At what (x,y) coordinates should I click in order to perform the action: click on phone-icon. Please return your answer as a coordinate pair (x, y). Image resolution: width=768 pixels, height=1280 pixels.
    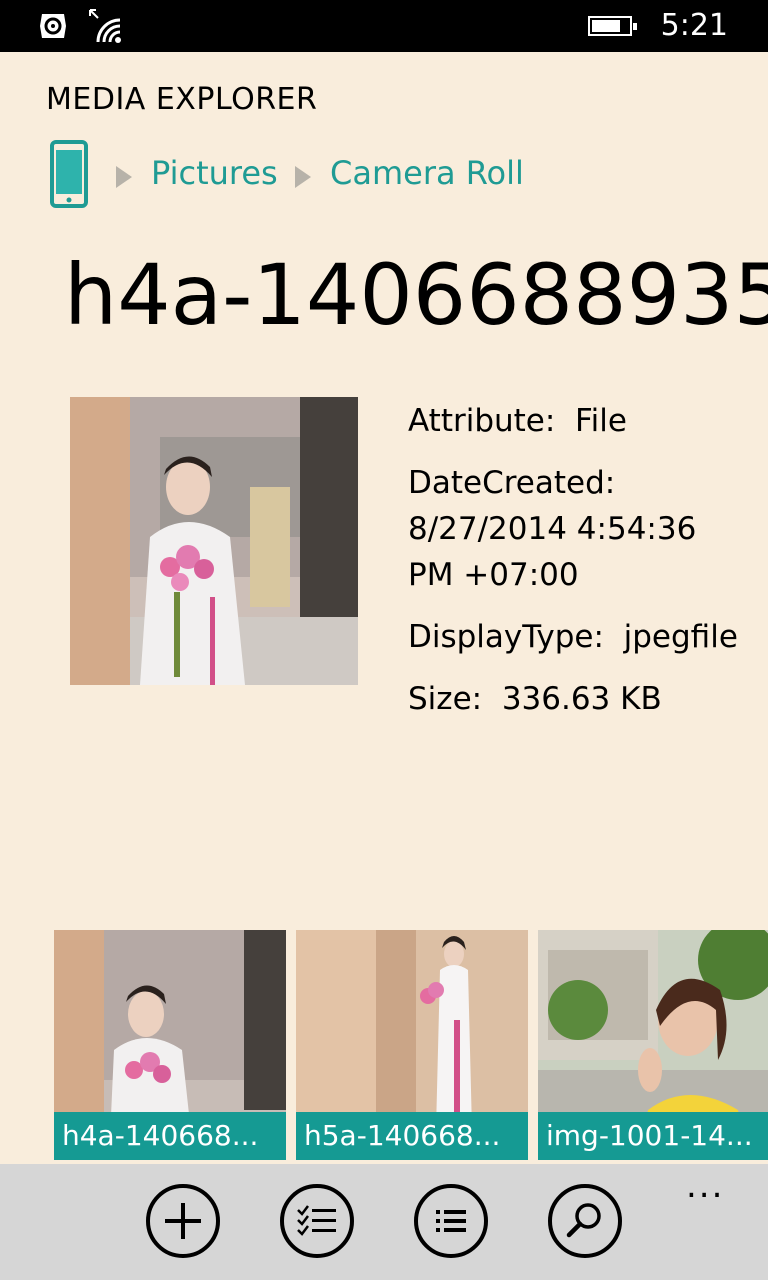
    Looking at the image, I should click on (69, 174).